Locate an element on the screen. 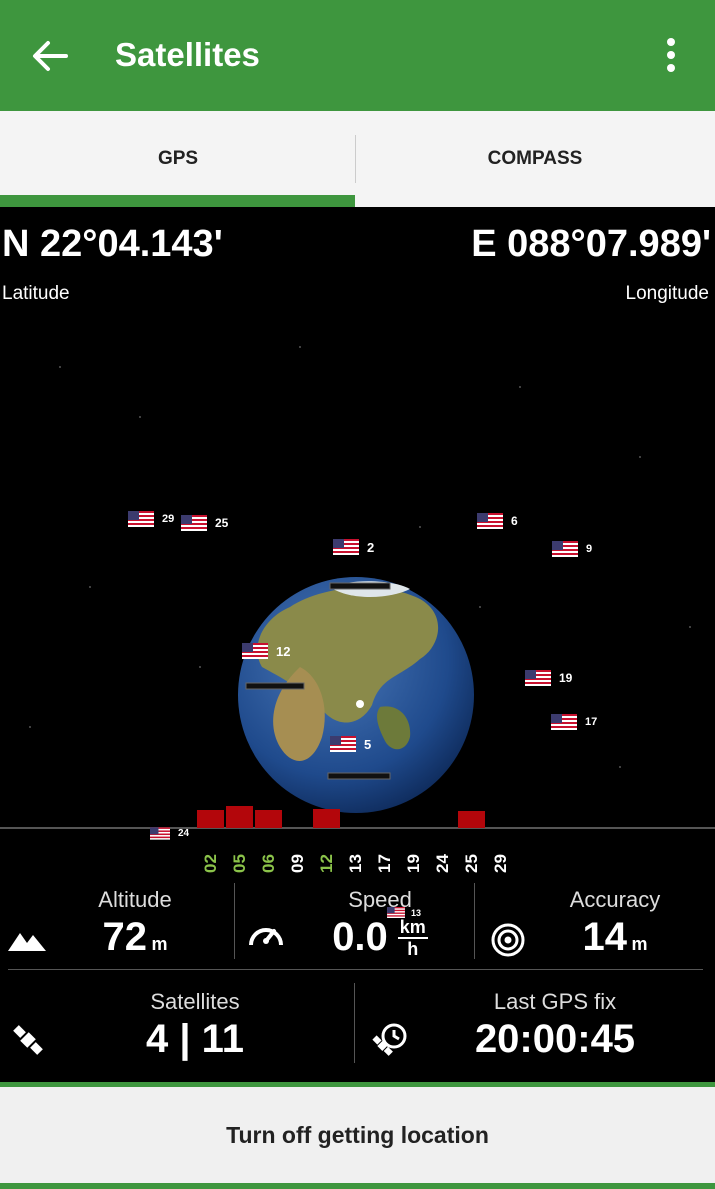 Image resolution: width=715 pixels, height=1189 pixels. app-bar: Satellites is located at coordinates (357, 55).